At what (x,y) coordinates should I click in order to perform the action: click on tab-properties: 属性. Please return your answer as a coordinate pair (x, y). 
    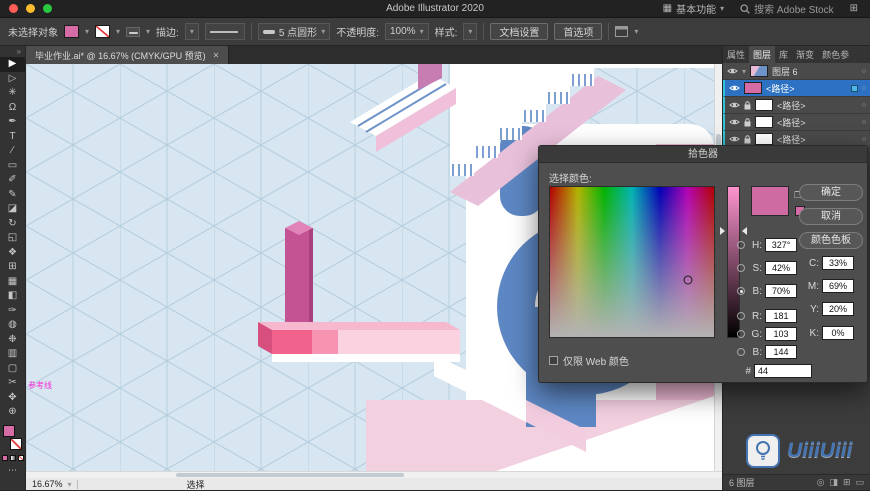
    Looking at the image, I should click on (736, 54).